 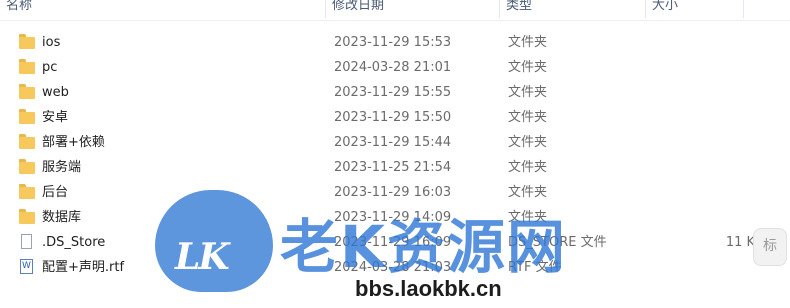 What do you see at coordinates (50, 67) in the screenshot?
I see `file-name: pc` at bounding box center [50, 67].